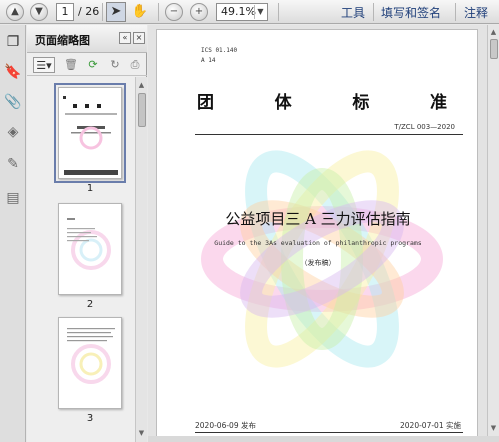 Image resolution: width=499 pixels, height=442 pixels. I want to click on insert-page-icon: ⟳, so click(93, 65).